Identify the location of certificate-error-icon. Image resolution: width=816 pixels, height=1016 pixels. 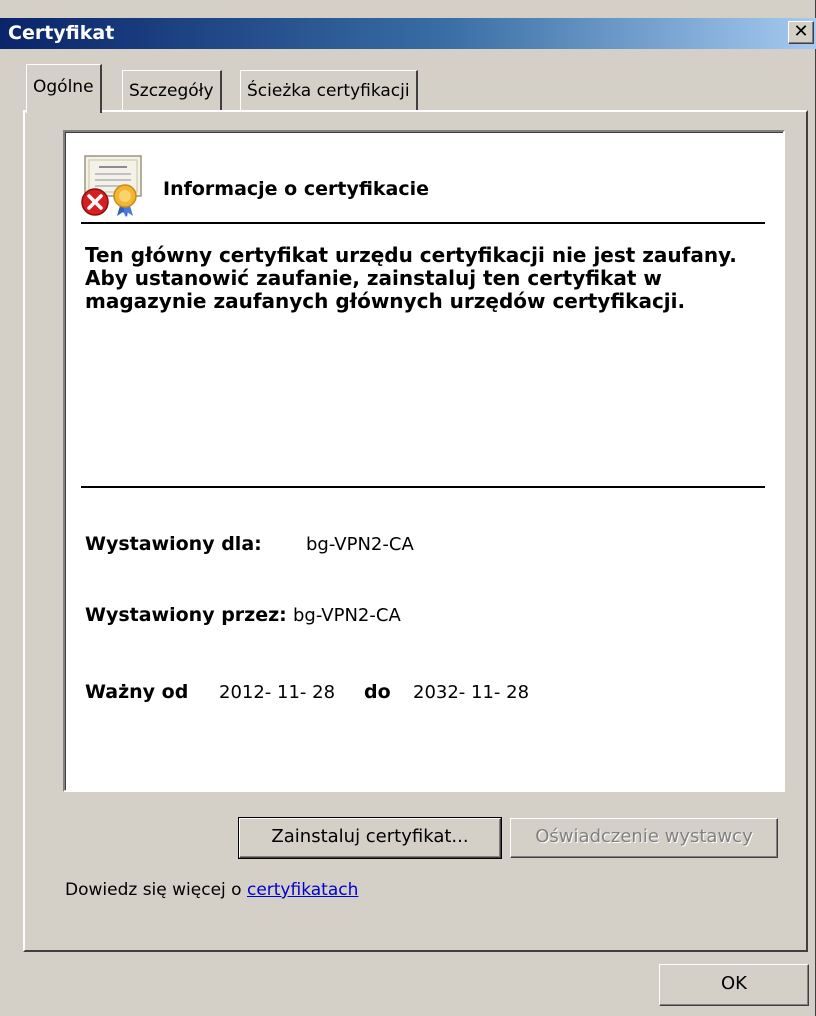
(111, 186).